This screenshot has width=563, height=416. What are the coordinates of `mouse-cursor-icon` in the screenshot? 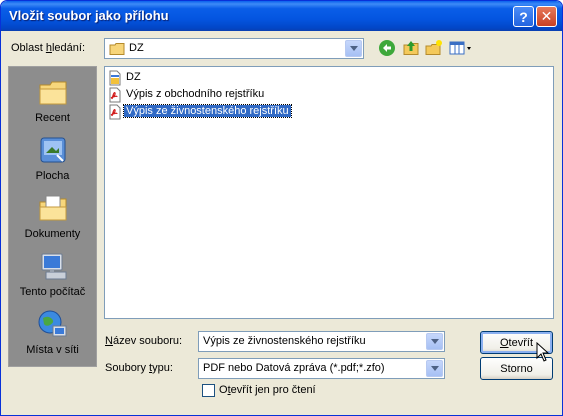 It's located at (544, 352).